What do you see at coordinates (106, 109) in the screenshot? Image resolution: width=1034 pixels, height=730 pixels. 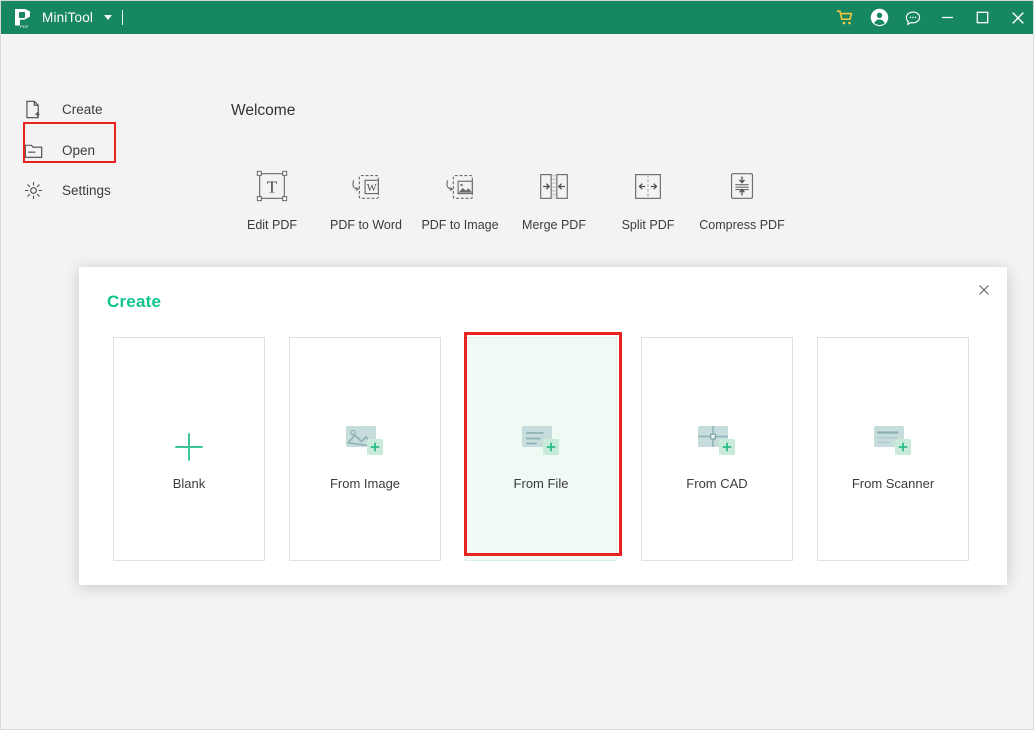 I see `sidebar-item-create: Create` at bounding box center [106, 109].